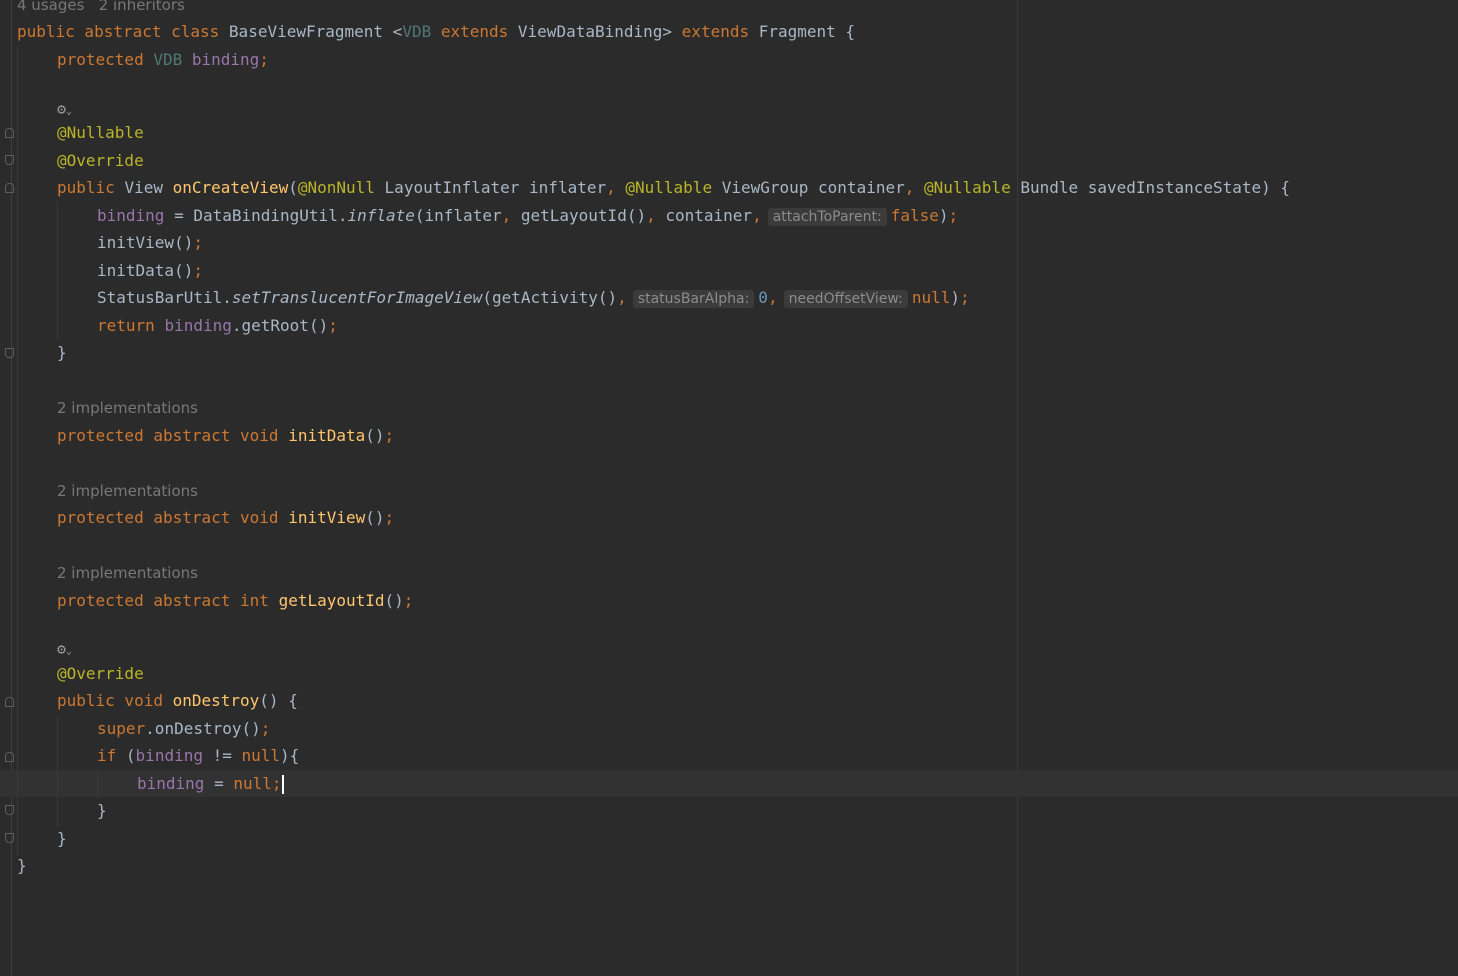 This screenshot has height=976, width=1458. Describe the element at coordinates (282, 784) in the screenshot. I see `text-caret` at that location.